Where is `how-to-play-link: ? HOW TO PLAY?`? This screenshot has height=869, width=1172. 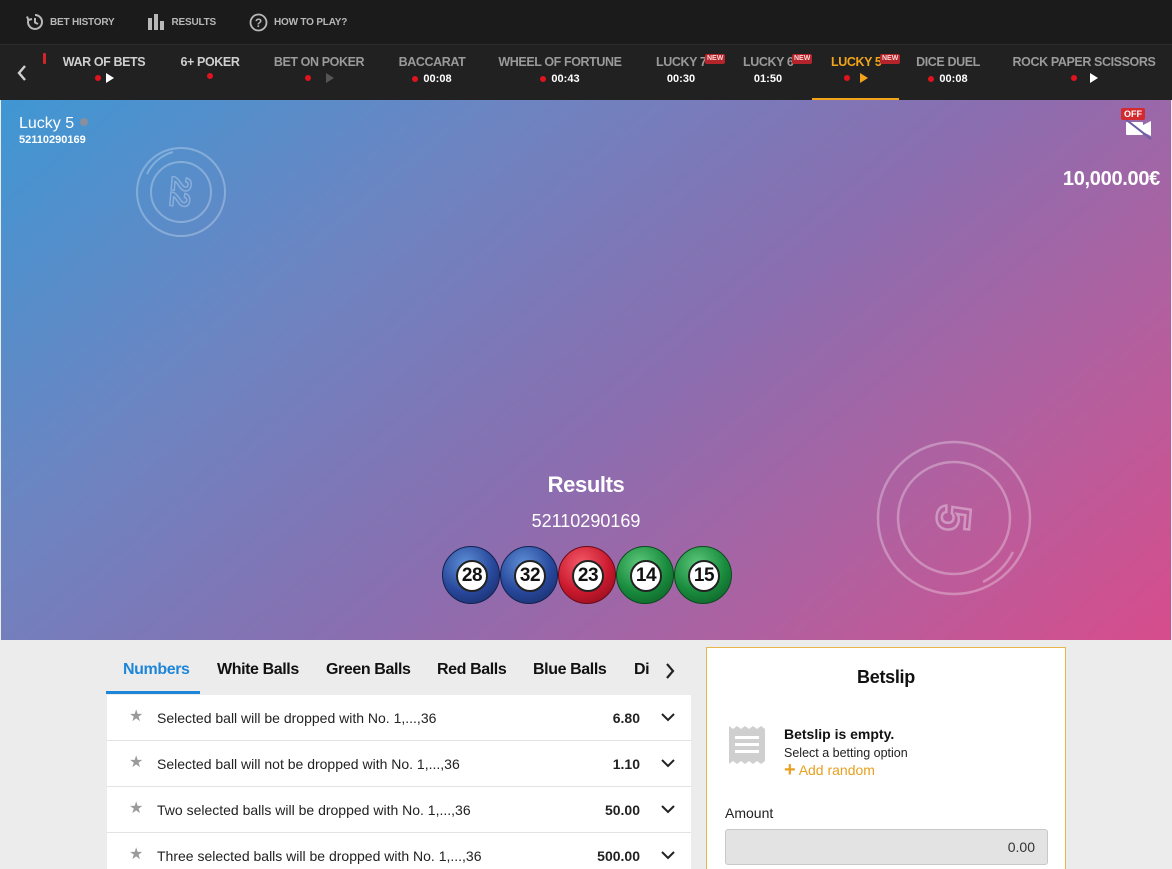
how-to-play-link: ? HOW TO PLAY? is located at coordinates (298, 22).